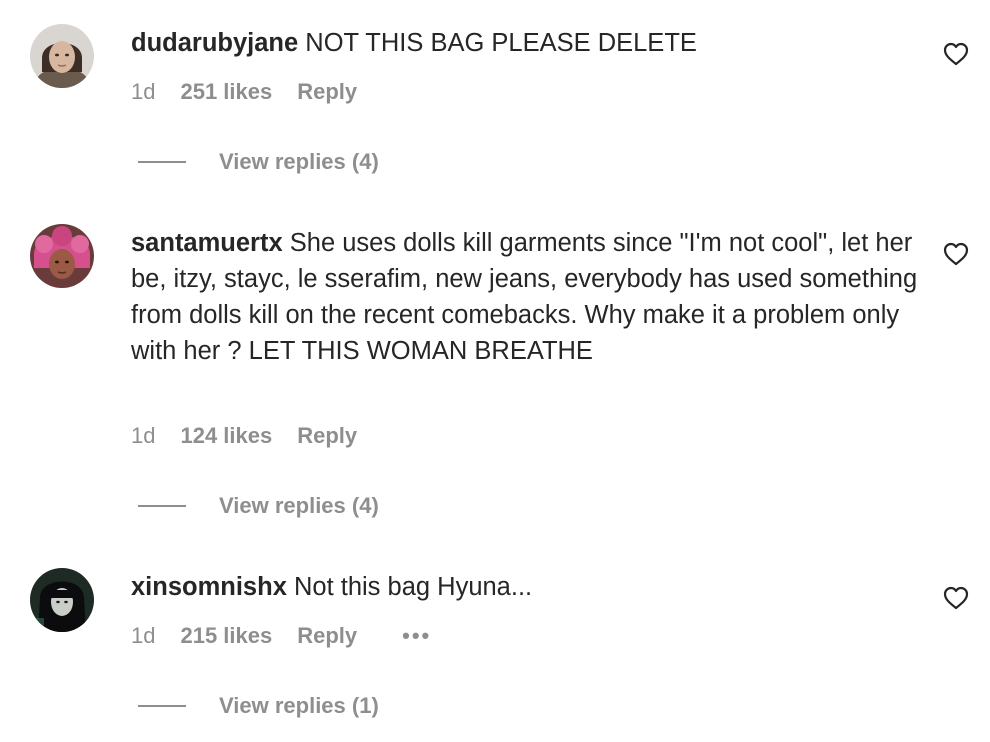  Describe the element at coordinates (214, 43) in the screenshot. I see `comment-username: dudarubyjane` at that location.